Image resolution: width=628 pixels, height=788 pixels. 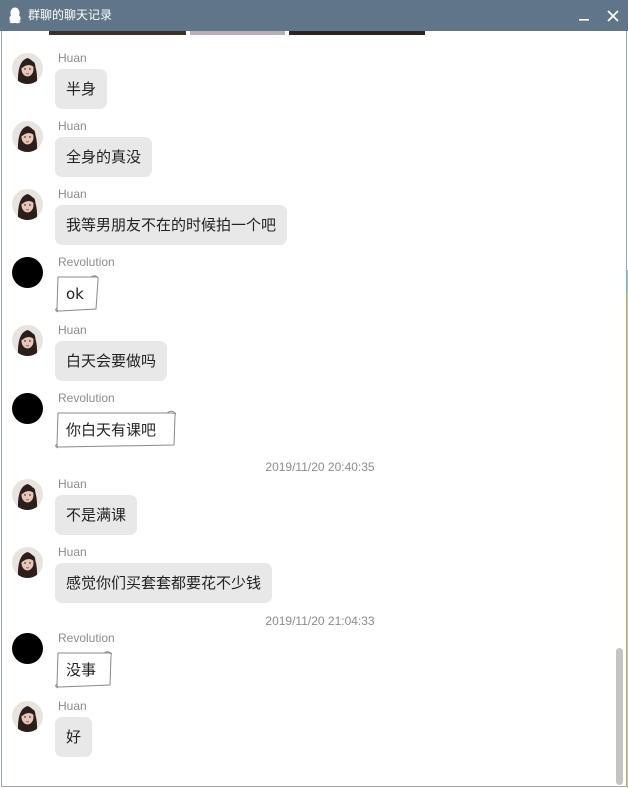 What do you see at coordinates (111, 361) in the screenshot?
I see `message-bubble: 白天会要做吗` at bounding box center [111, 361].